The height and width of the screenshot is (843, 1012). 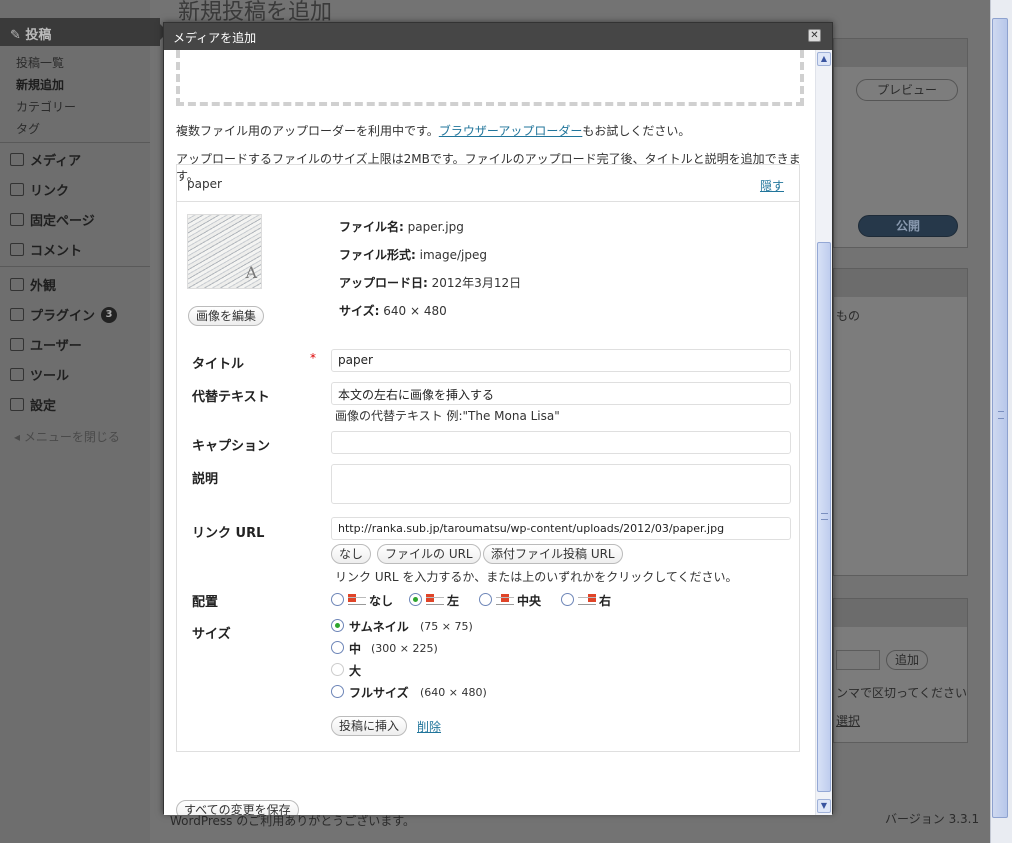 What do you see at coordinates (824, 806) in the screenshot?
I see `scroll-down-icon: ▼` at bounding box center [824, 806].